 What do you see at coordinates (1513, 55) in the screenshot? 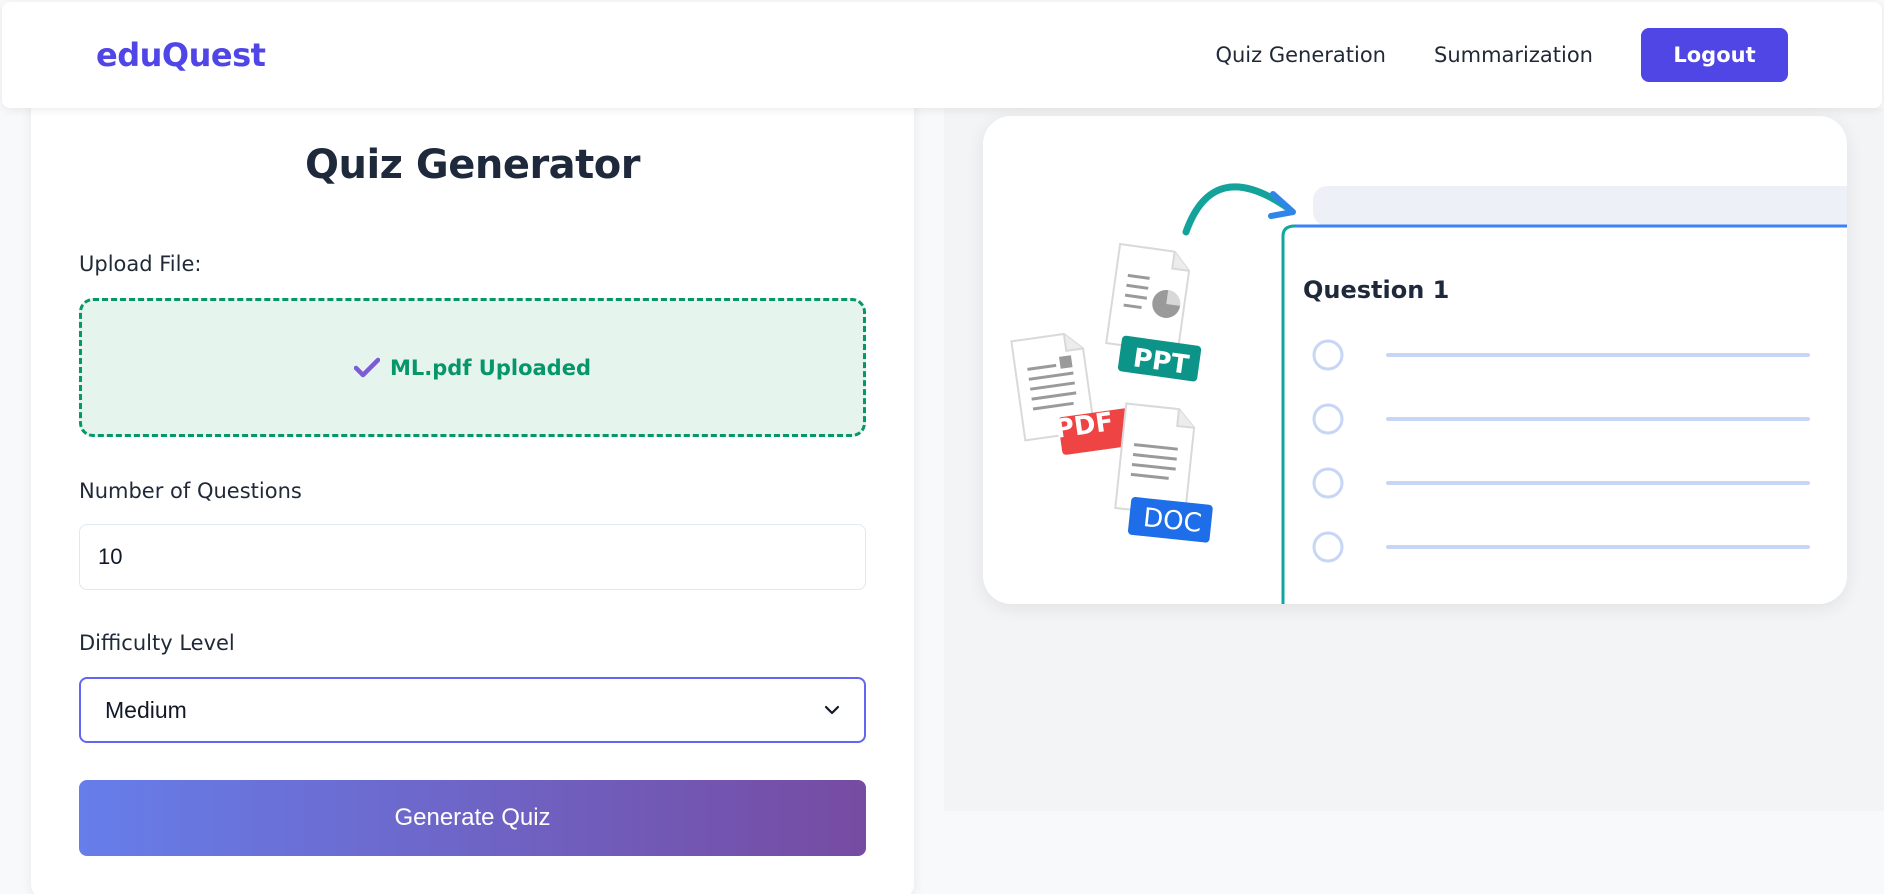
I see `nav-link-summarization: Summarization` at bounding box center [1513, 55].